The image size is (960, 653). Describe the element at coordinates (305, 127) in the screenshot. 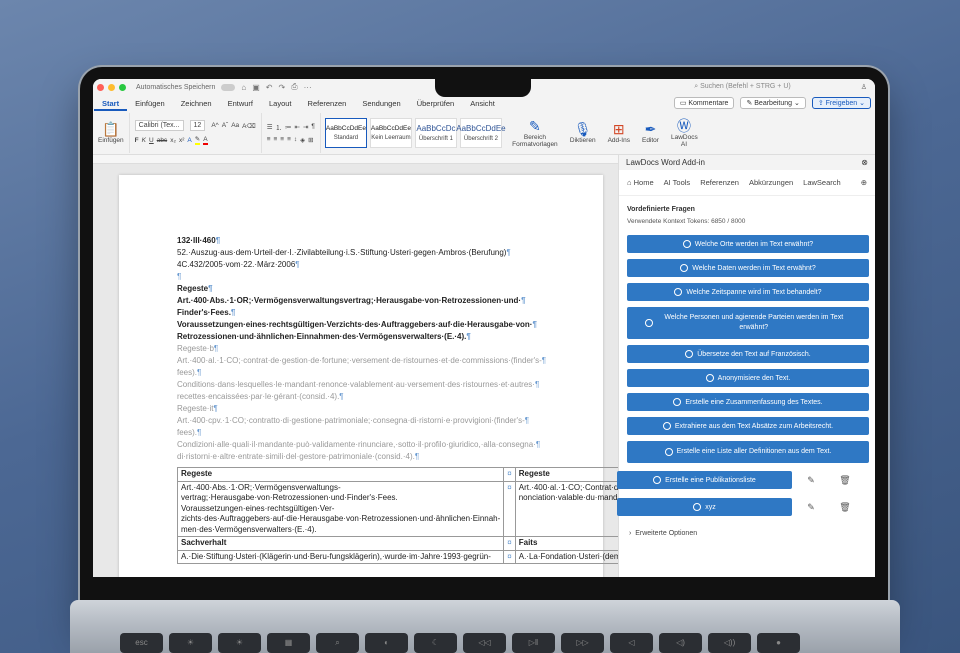

I see `increase-indent-icon: ⇥` at that location.